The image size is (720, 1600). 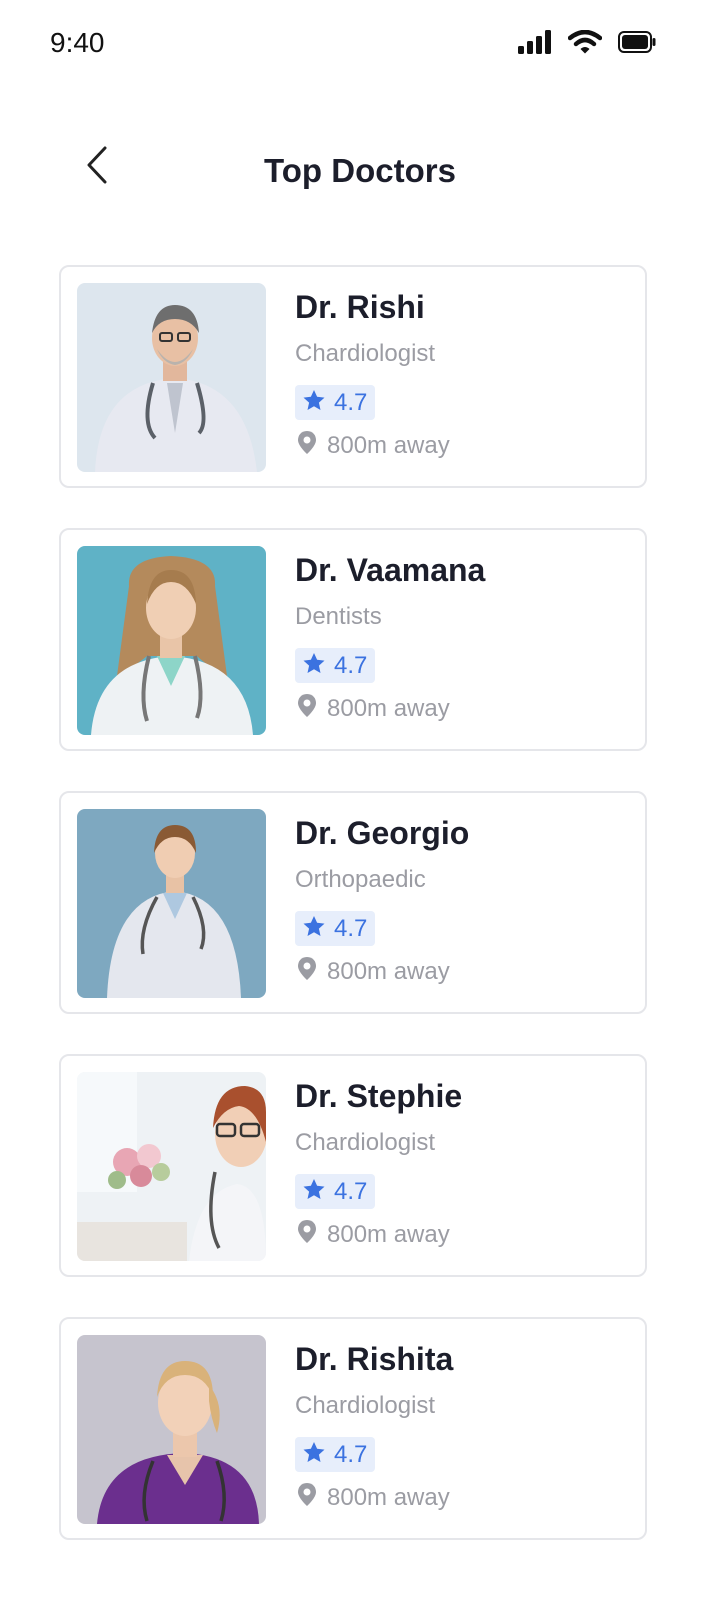 I want to click on doctor-card: Dr. Stephie Chardiologist 4.7 800m away, so click(x=353, y=1165).